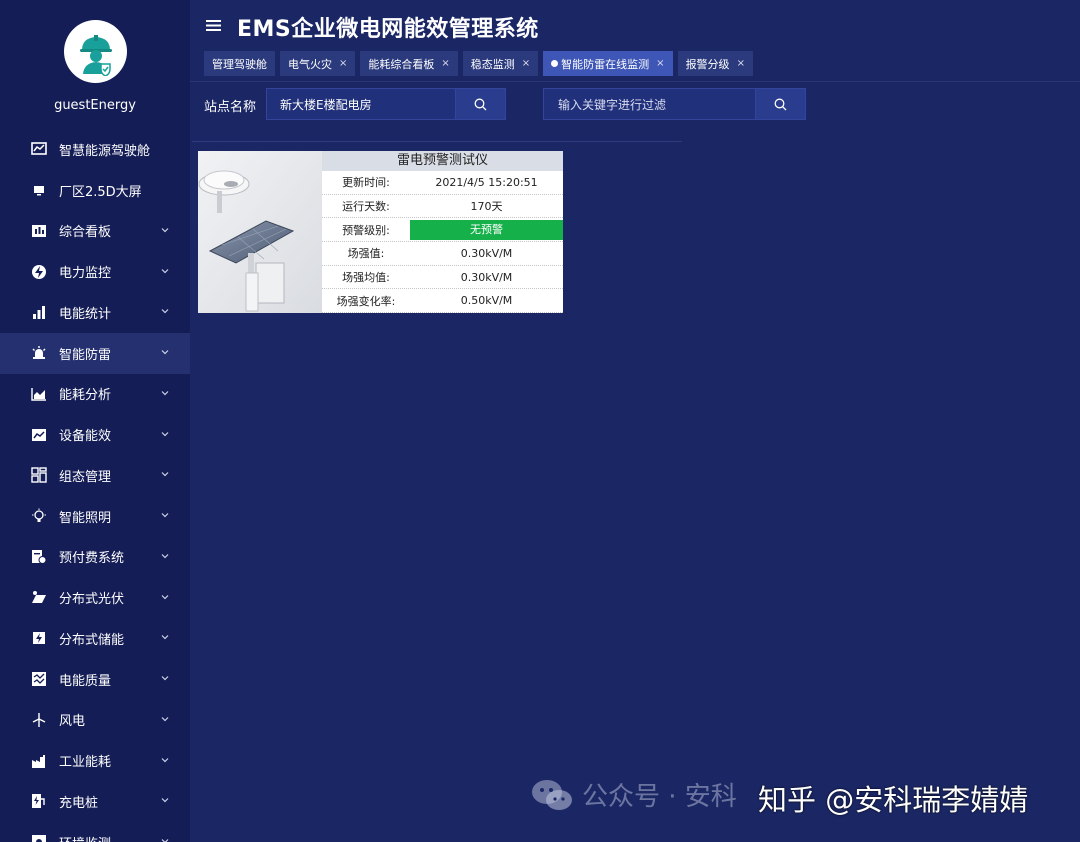 The width and height of the screenshot is (1080, 842). Describe the element at coordinates (85, 518) in the screenshot. I see `sidebar-item-label: 智能照明` at that location.